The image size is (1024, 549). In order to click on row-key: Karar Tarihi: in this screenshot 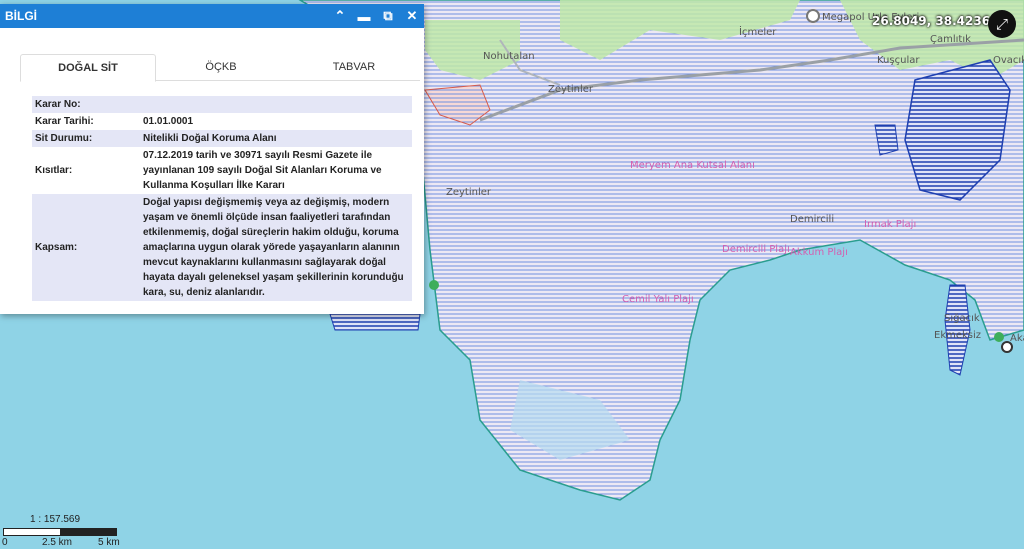, I will do `click(64, 121)`.